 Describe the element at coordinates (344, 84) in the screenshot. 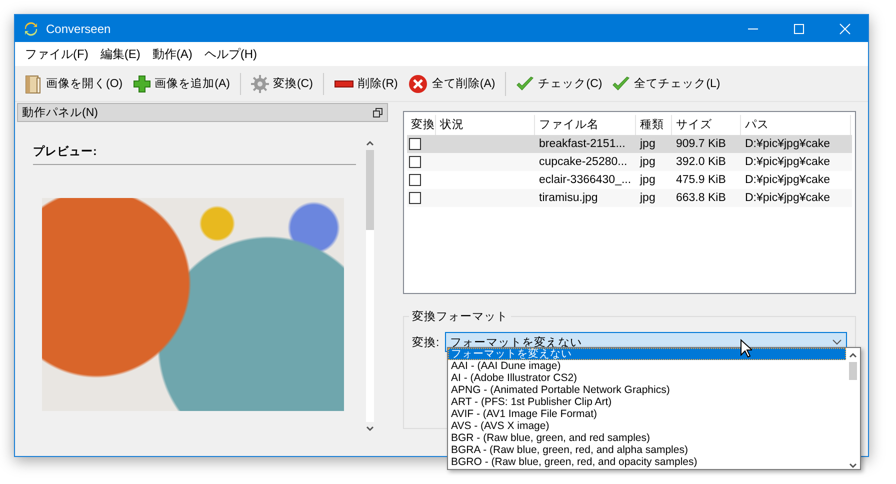

I see `minus-icon` at that location.